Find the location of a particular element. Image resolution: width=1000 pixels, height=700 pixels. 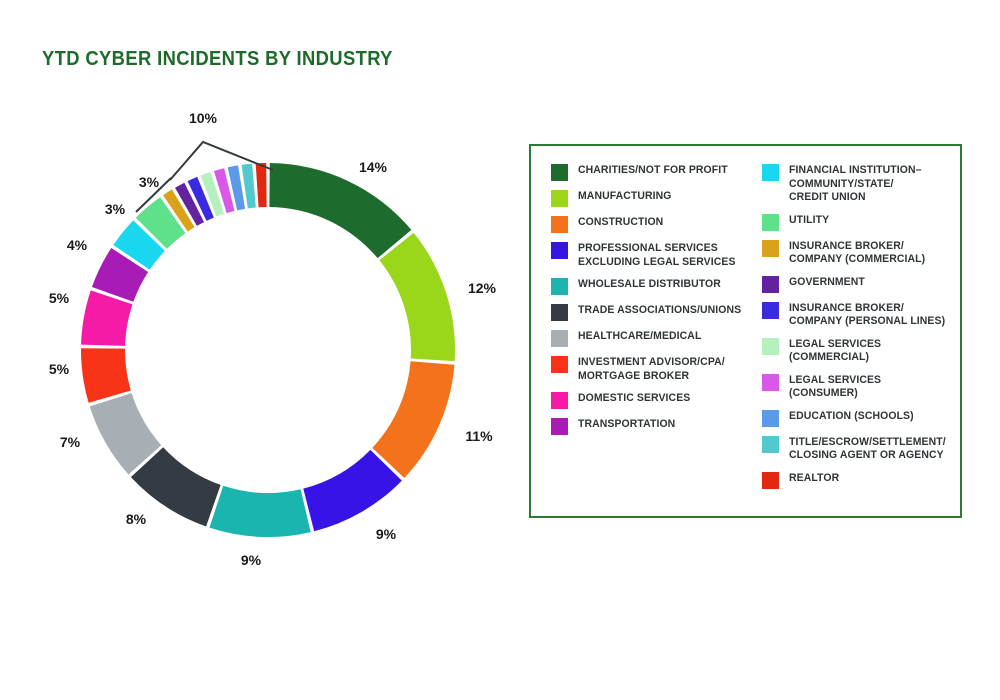

page-title: YTD CYBER INCIDENTS BY INDUSTRY is located at coordinates (217, 59).